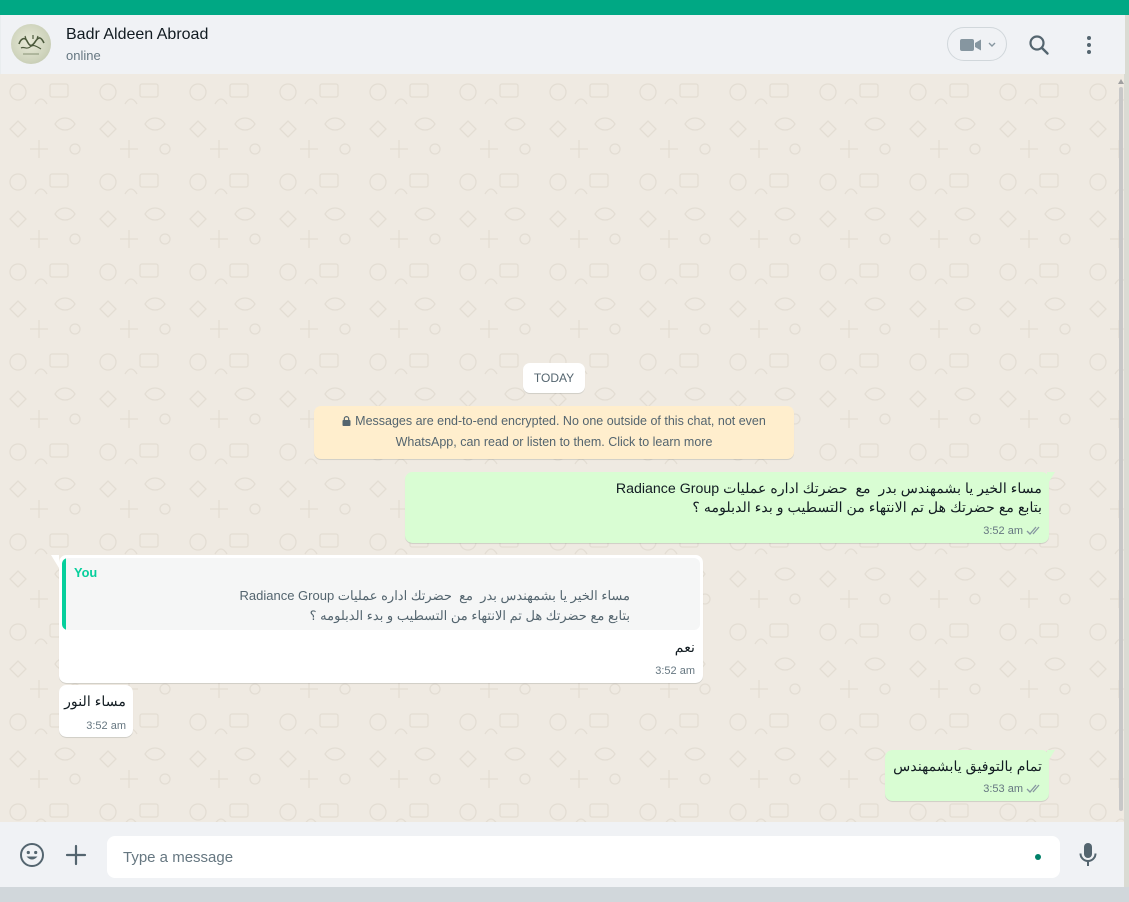 This screenshot has width=1129, height=902. Describe the element at coordinates (32, 855) in the screenshot. I see `emoji-icon` at that location.